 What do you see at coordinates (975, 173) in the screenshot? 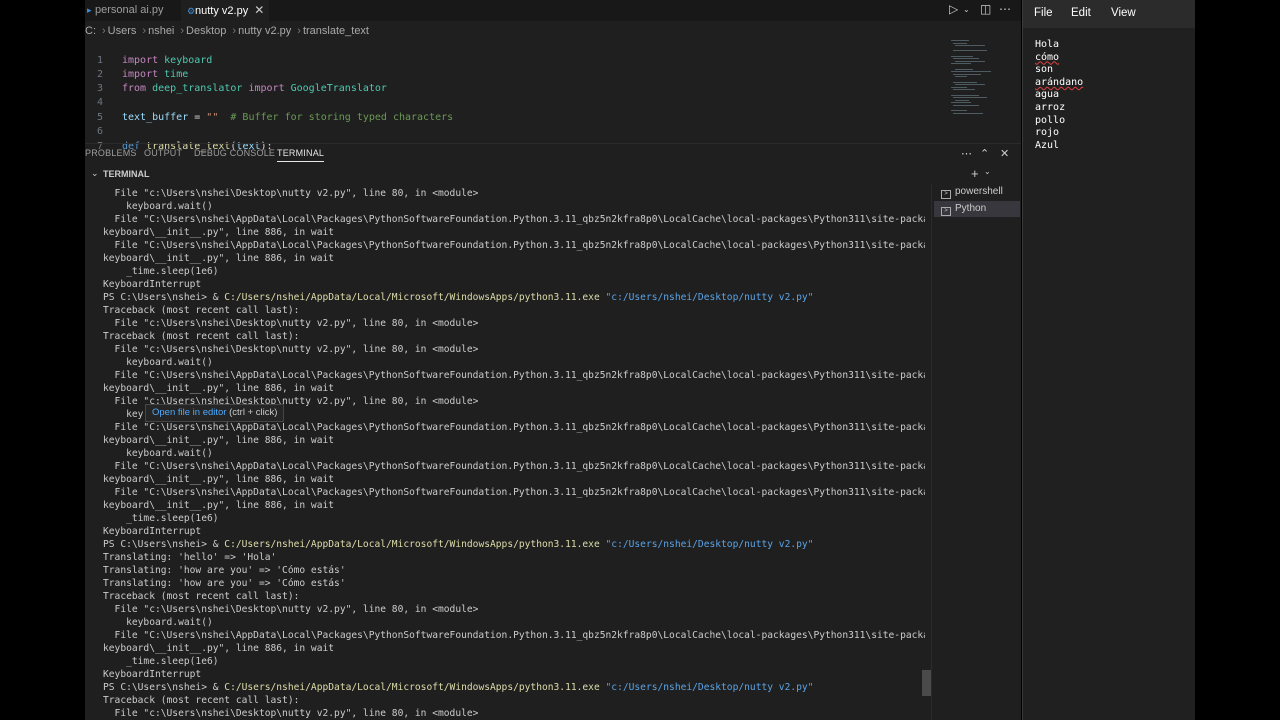
I see `new-terminal-icon: +` at bounding box center [975, 173].